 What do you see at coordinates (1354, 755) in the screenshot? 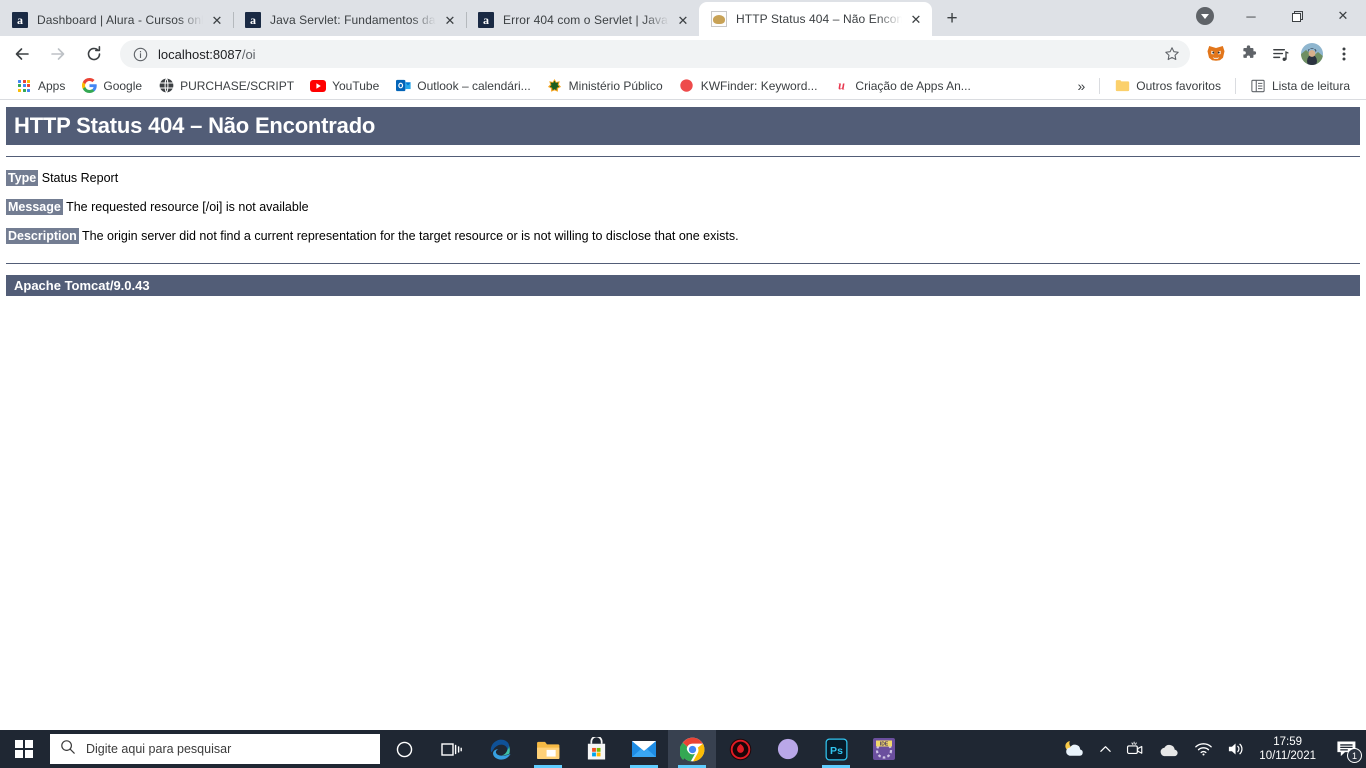
I see `notification-count-badge: 1` at bounding box center [1354, 755].